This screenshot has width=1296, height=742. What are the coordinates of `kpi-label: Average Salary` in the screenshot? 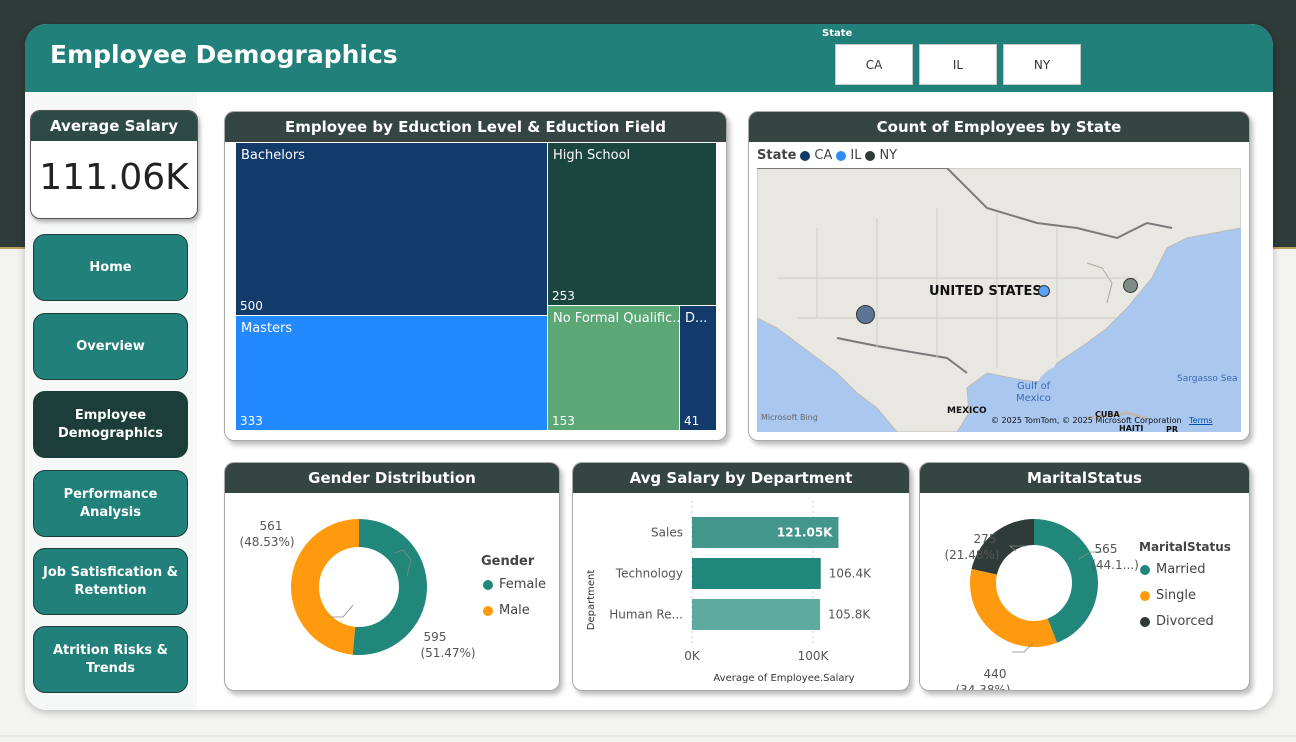 It's located at (114, 126).